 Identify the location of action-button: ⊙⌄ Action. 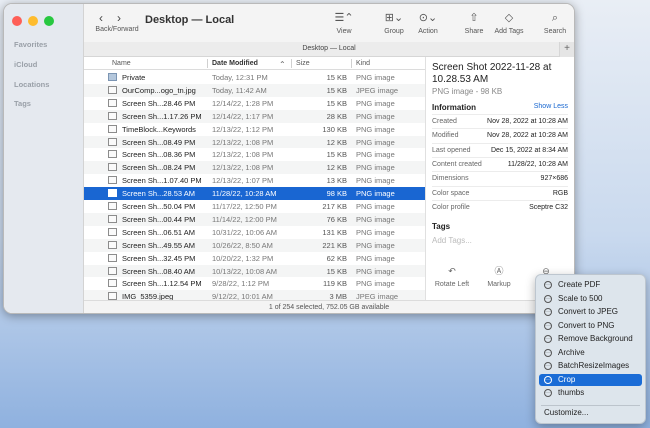
(428, 23).